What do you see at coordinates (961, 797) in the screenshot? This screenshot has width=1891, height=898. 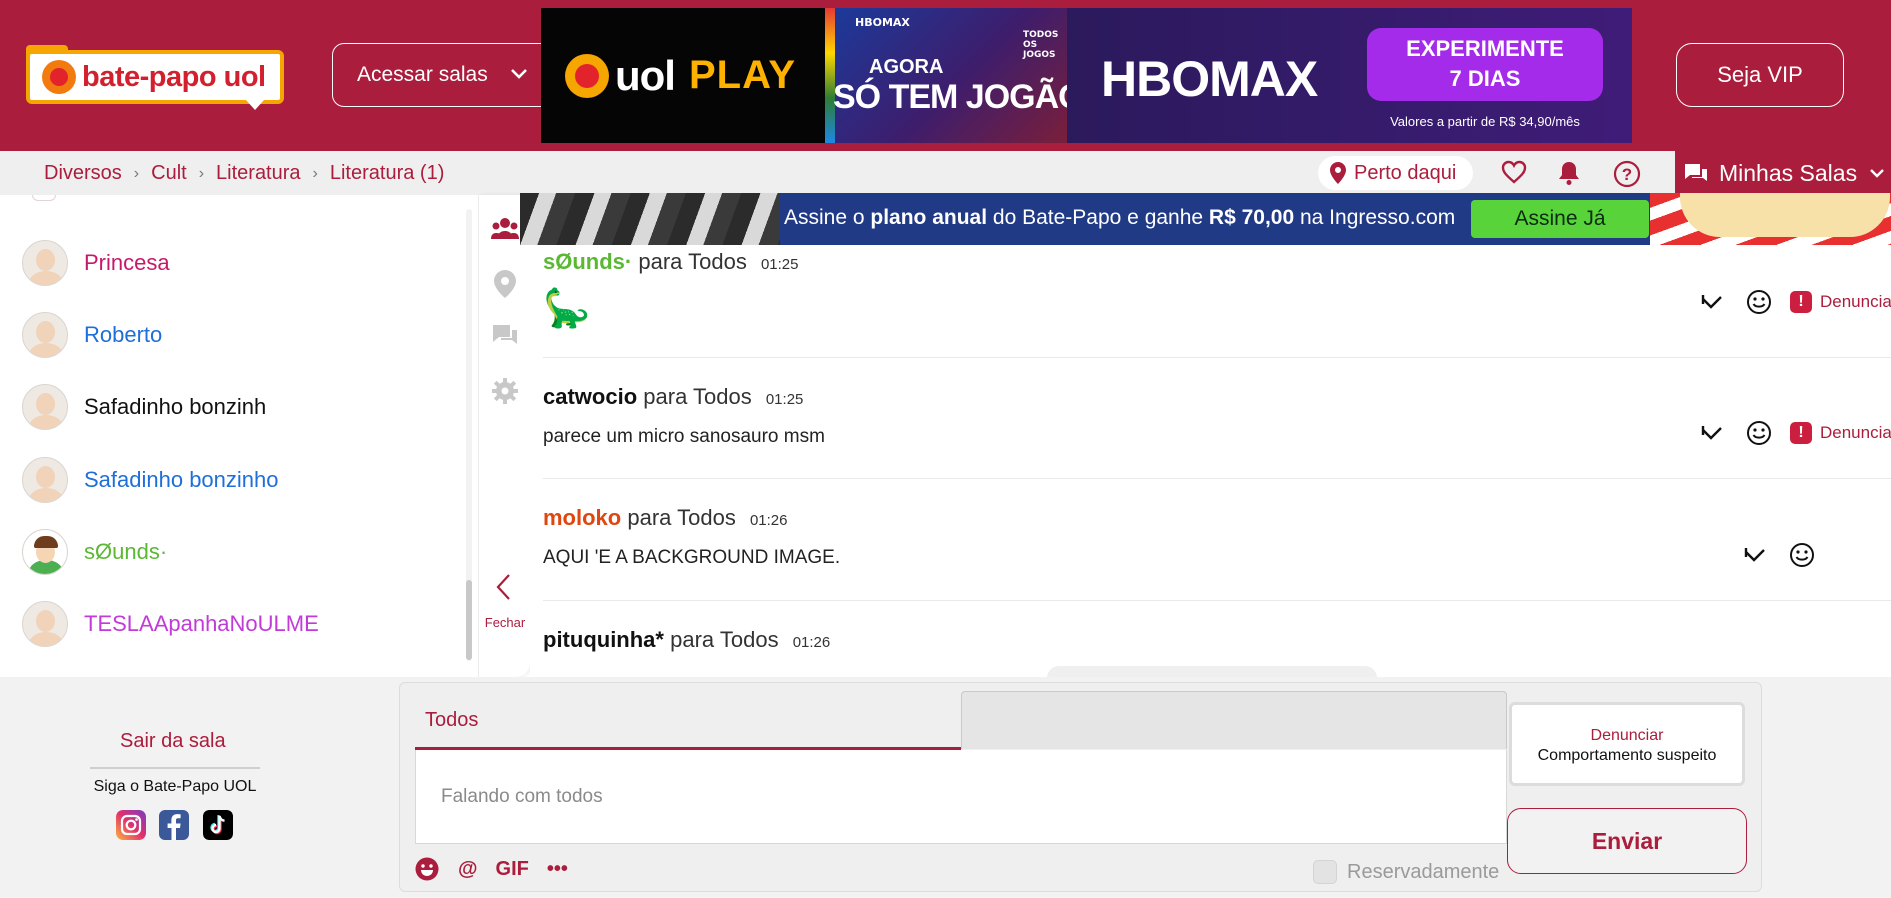 I see `message-input: Falando com todos` at bounding box center [961, 797].